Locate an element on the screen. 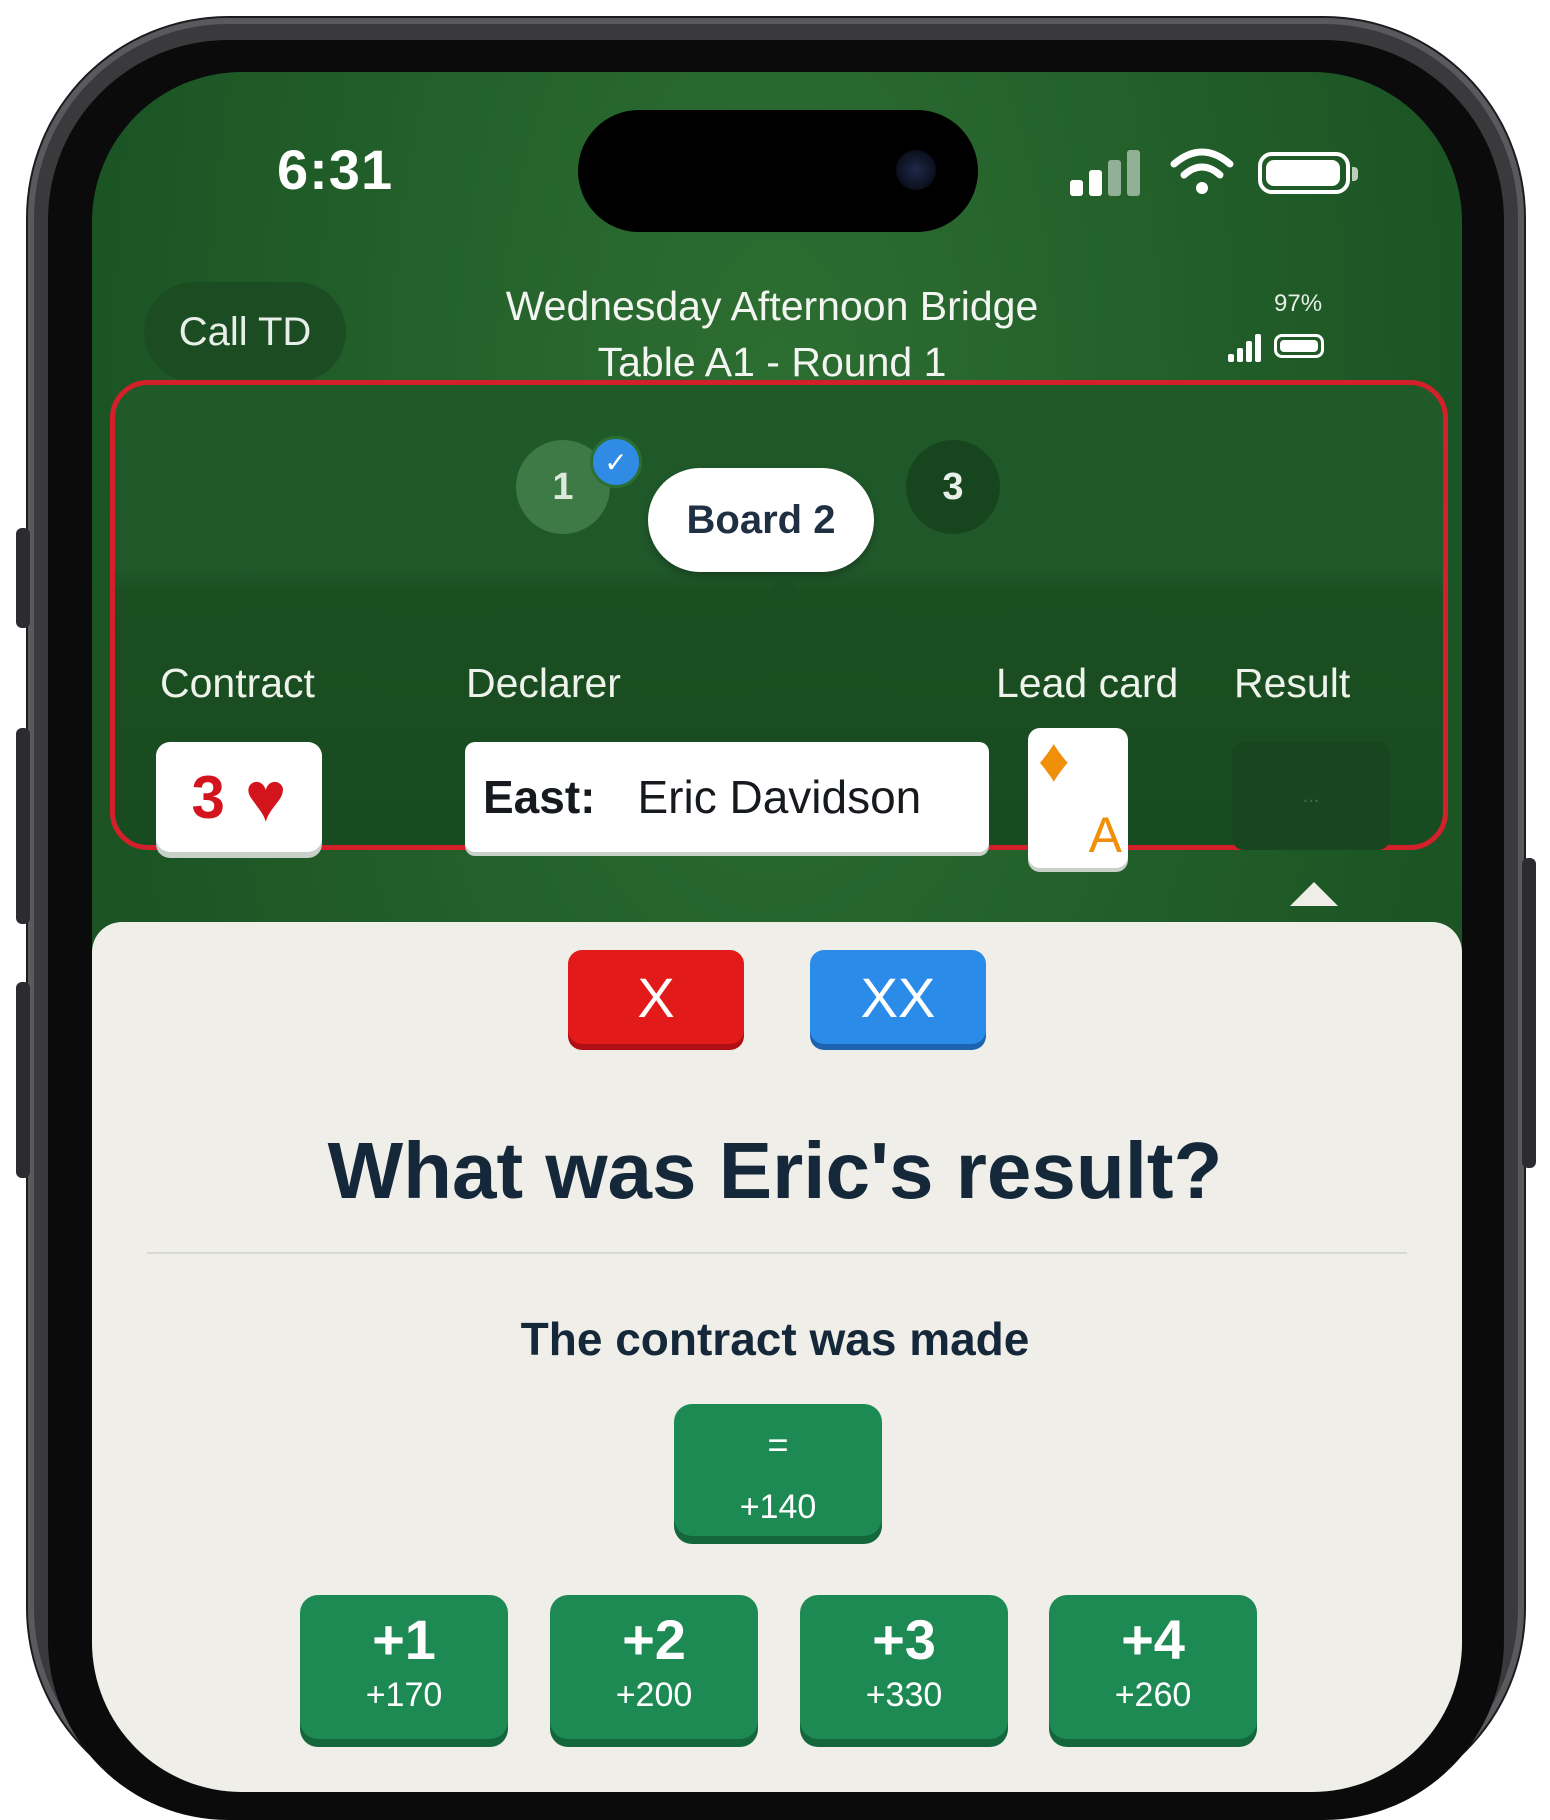  battery-icon is located at coordinates (1308, 173).